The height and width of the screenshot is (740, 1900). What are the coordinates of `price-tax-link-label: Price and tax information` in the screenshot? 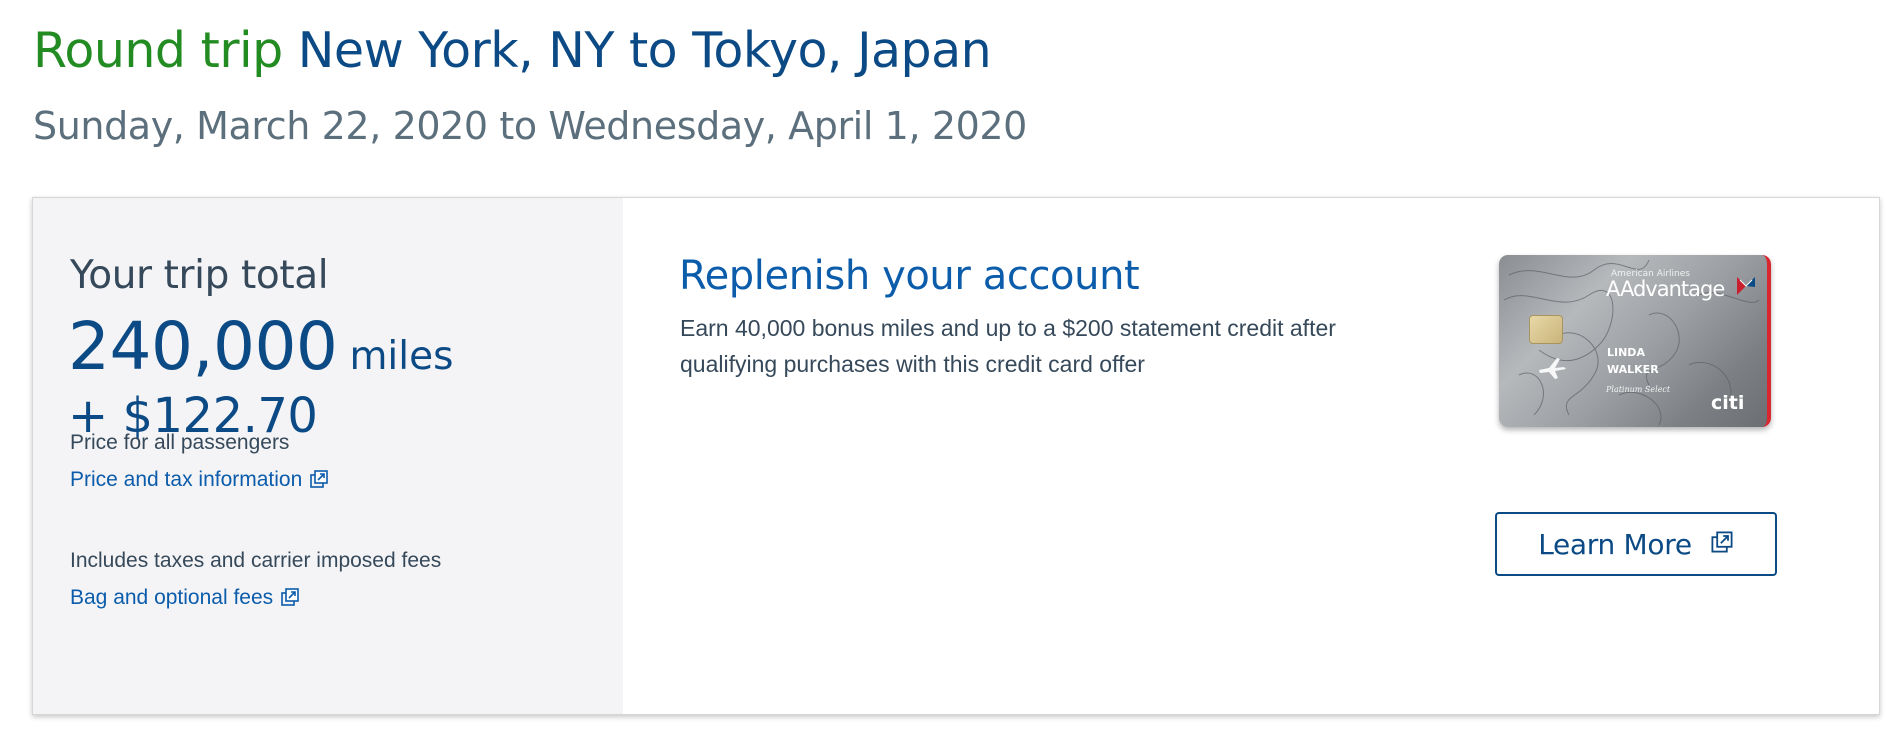 It's located at (186, 479).